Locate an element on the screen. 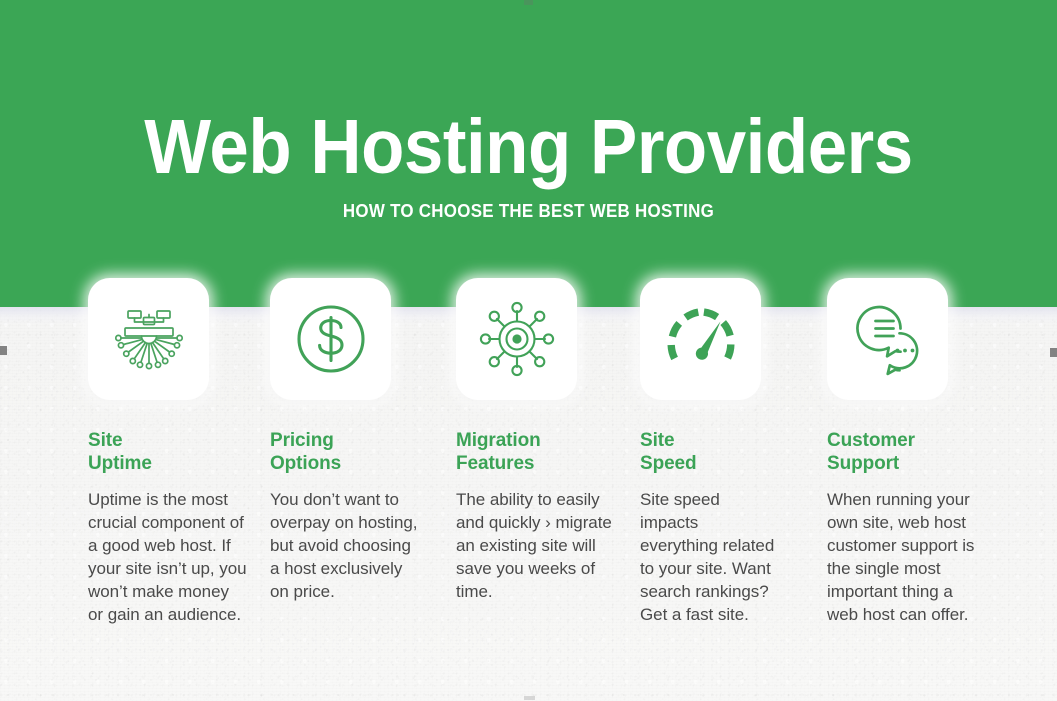 This screenshot has height=701, width=1057. icon-card-site-speed is located at coordinates (700, 339).